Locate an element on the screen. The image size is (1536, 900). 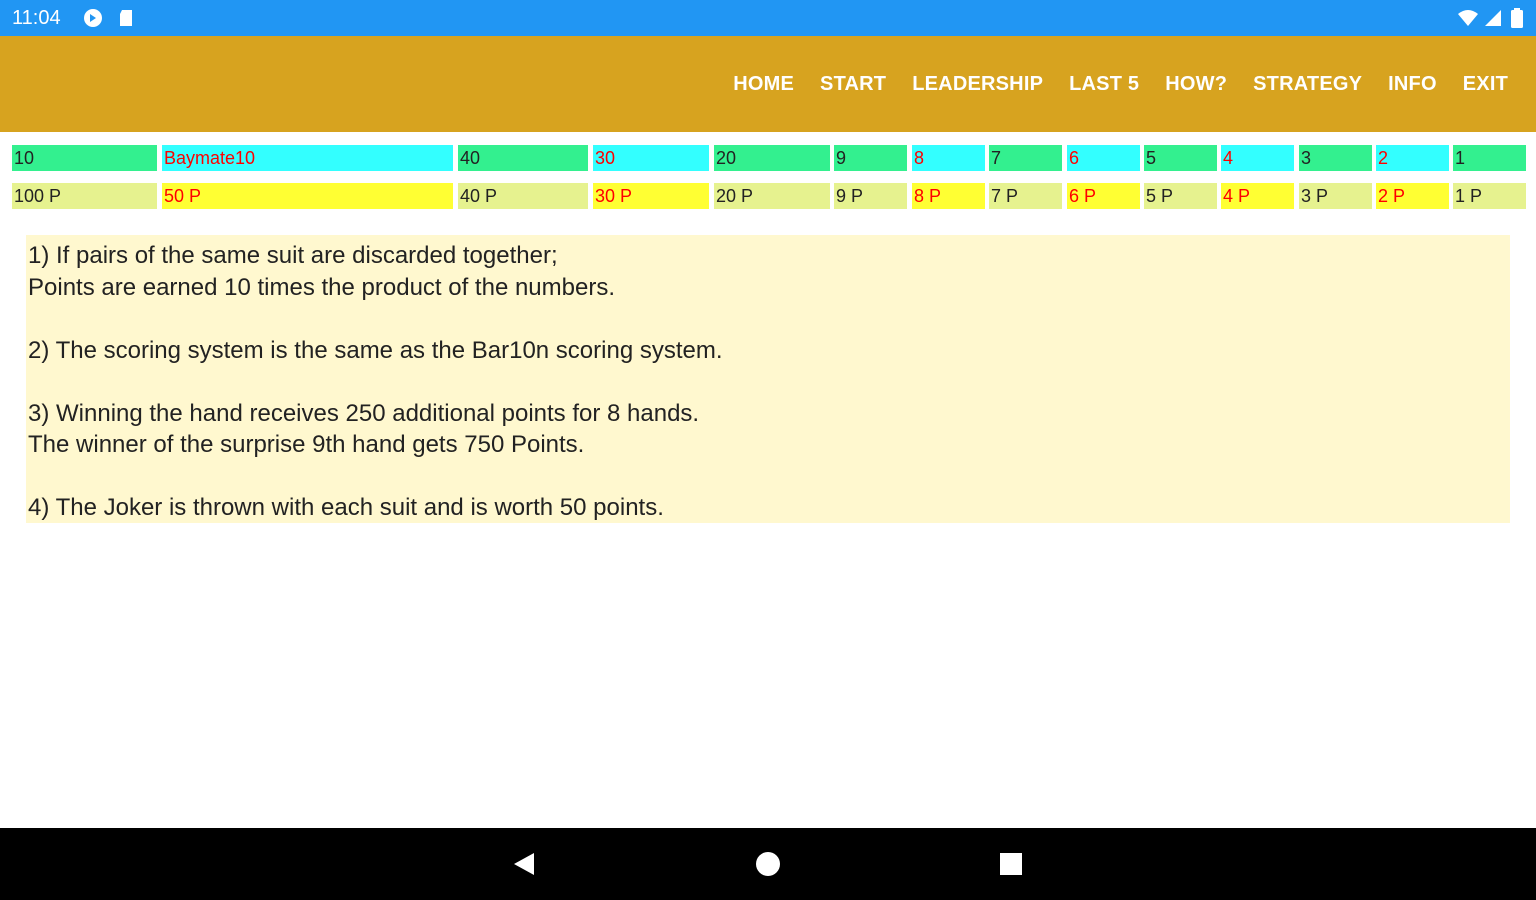
score-cell-top: 1 is located at coordinates (1489, 158).